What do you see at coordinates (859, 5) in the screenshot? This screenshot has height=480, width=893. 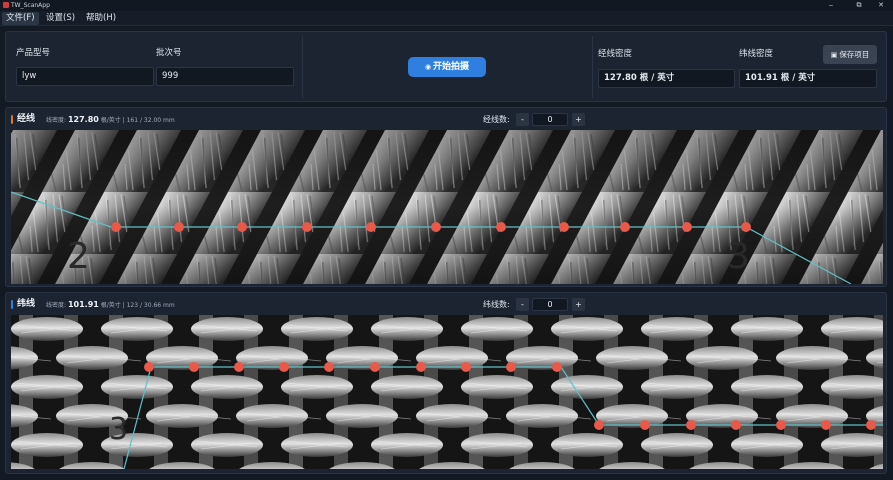 I see `maximize-button: ⧉` at bounding box center [859, 5].